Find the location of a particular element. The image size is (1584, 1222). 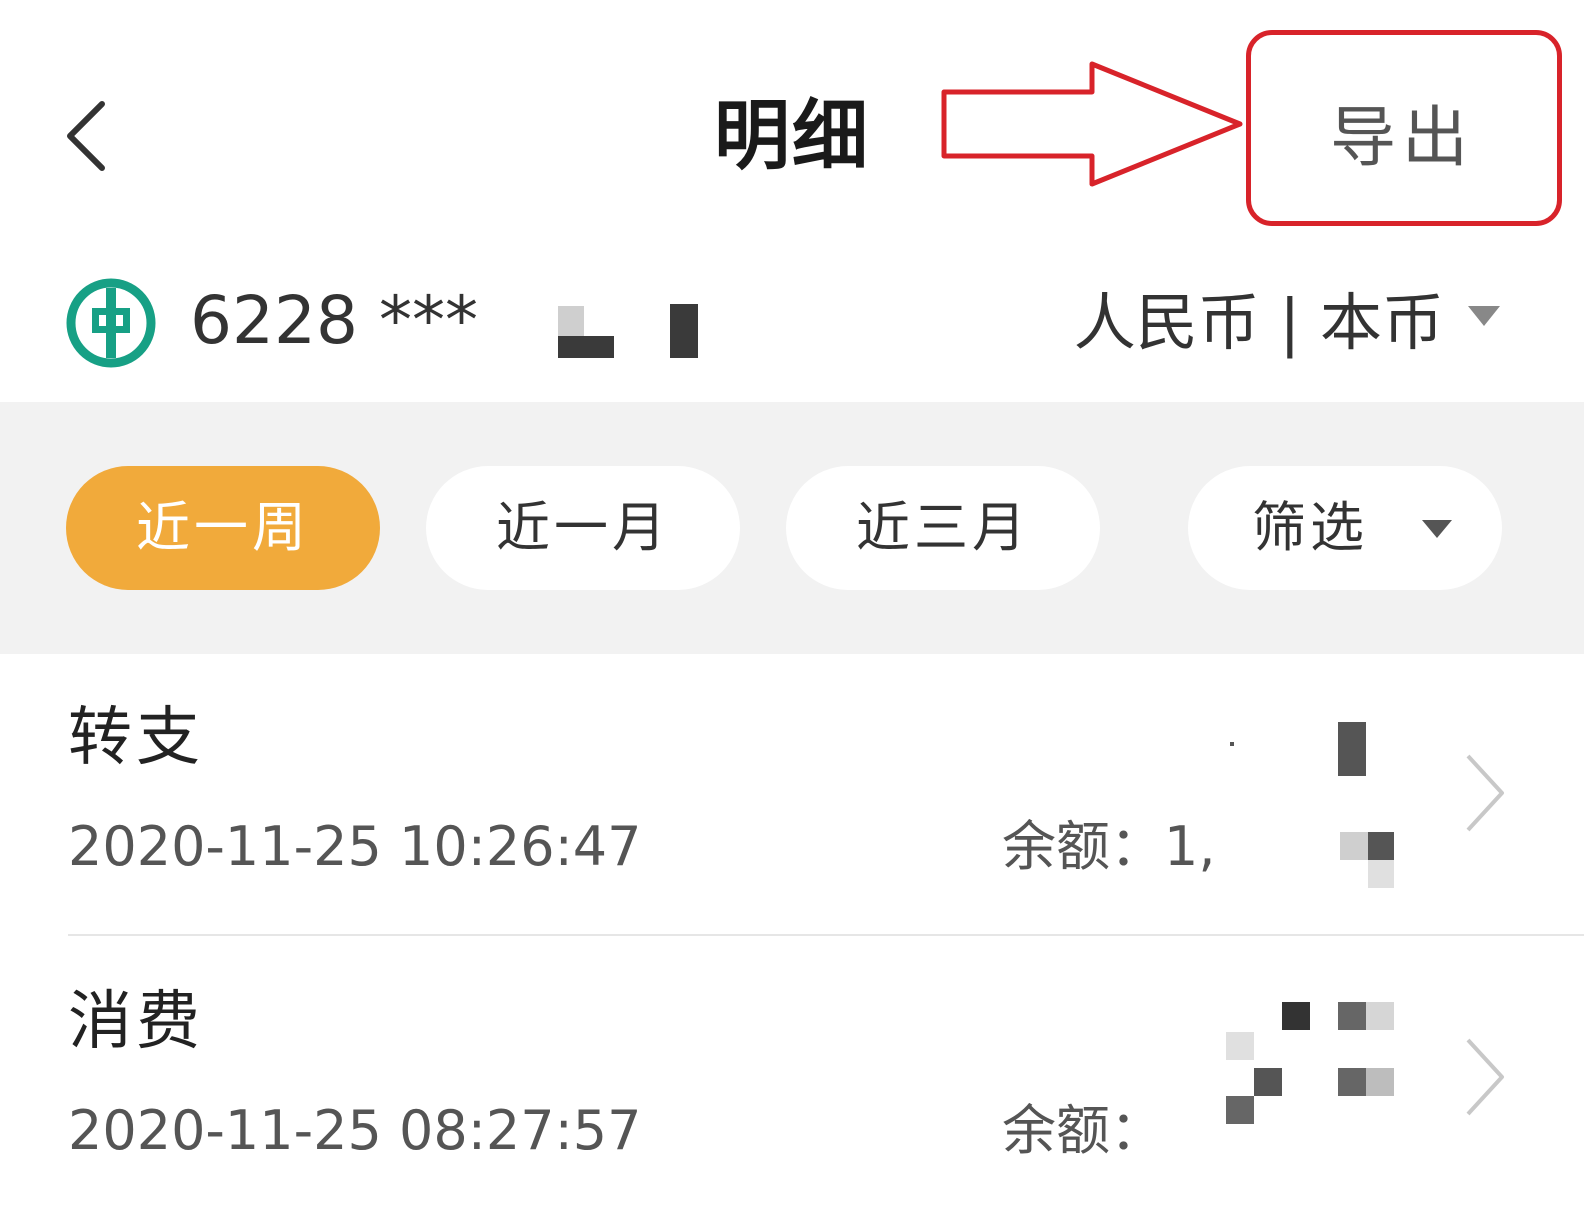

filter-chip-label: 近一周 is located at coordinates (223, 527).